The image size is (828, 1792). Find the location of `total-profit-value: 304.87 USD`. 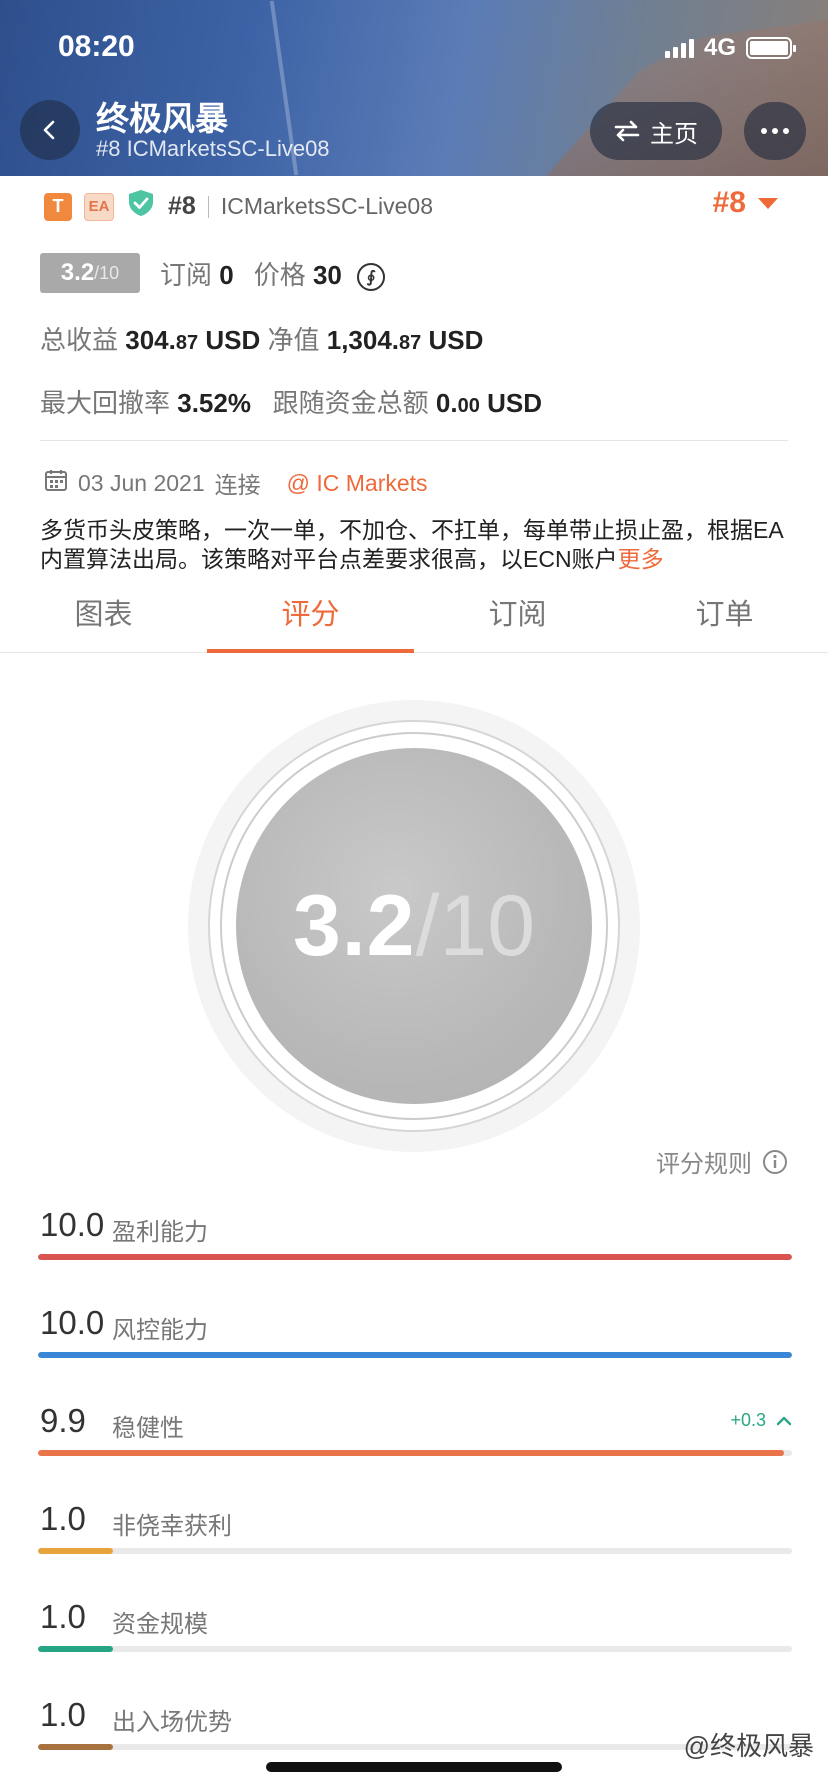

total-profit-value: 304.87 USD is located at coordinates (193, 340).